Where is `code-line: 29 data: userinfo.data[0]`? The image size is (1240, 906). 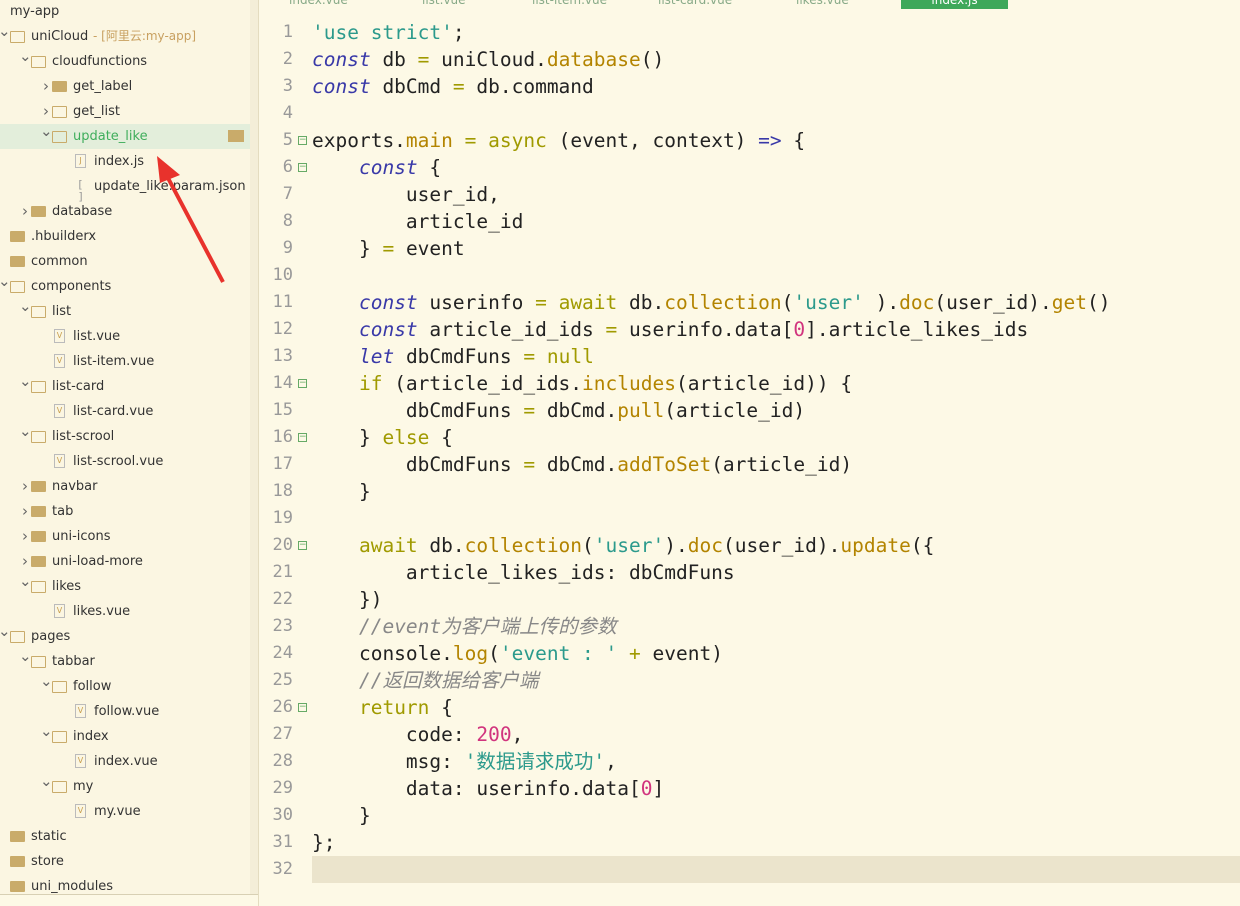
code-line: 29 data: userinfo.data[0] is located at coordinates (749, 788).